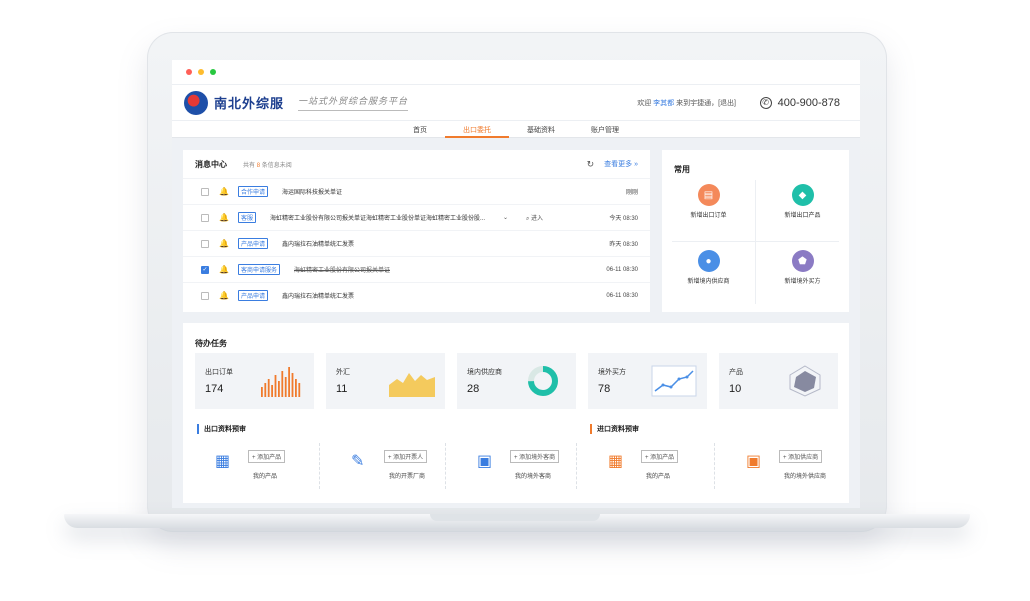  I want to click on nav-basic-data: 基础资料, so click(541, 129).